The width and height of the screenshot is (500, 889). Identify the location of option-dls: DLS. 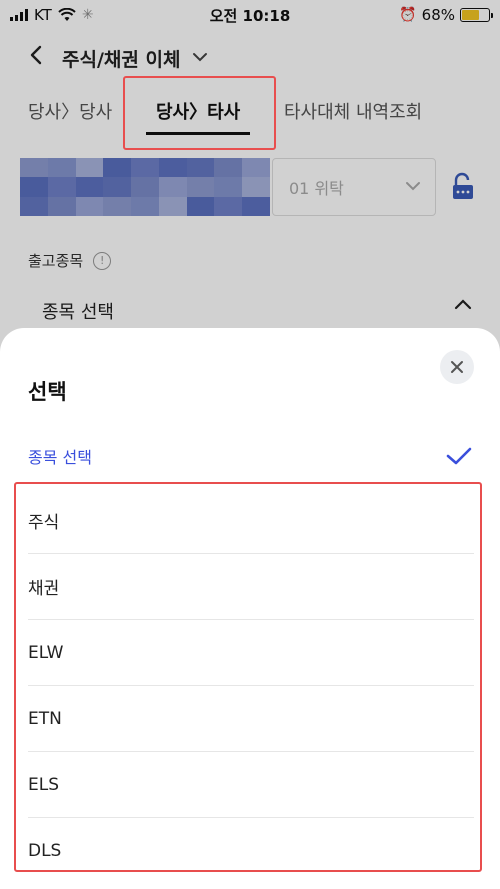
(251, 851).